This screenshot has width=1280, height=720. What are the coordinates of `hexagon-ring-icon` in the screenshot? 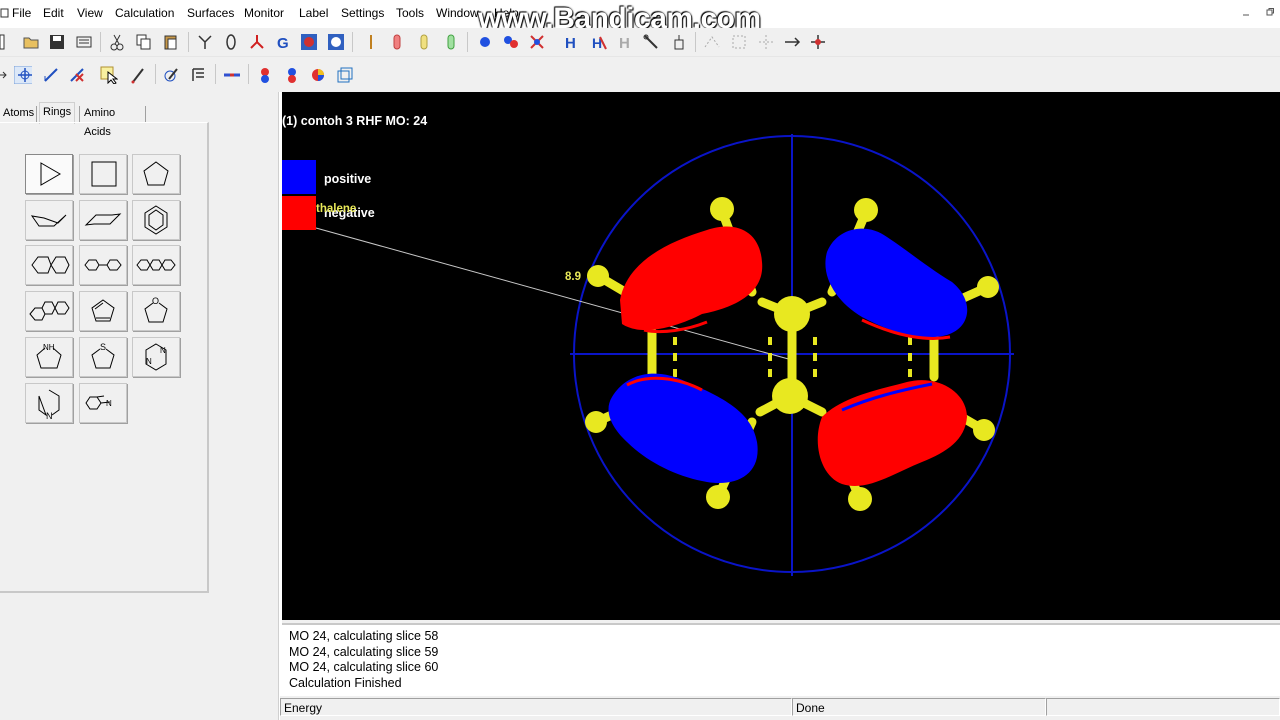 It's located at (156, 220).